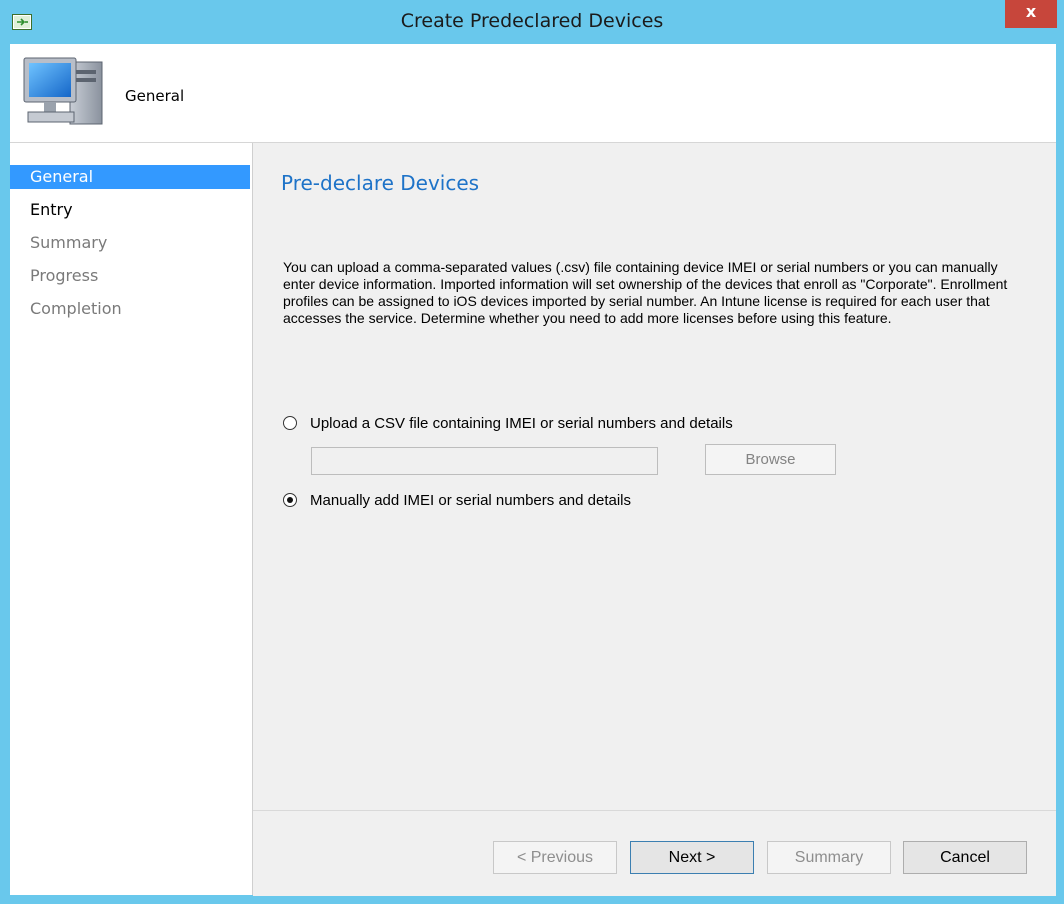 The image size is (1064, 904). What do you see at coordinates (130, 210) in the screenshot?
I see `nav-item-entry: Entry` at bounding box center [130, 210].